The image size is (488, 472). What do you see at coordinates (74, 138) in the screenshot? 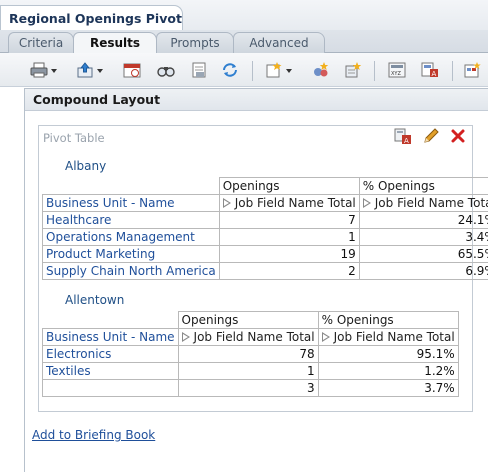
I see `view-title: Pivot Table` at bounding box center [74, 138].